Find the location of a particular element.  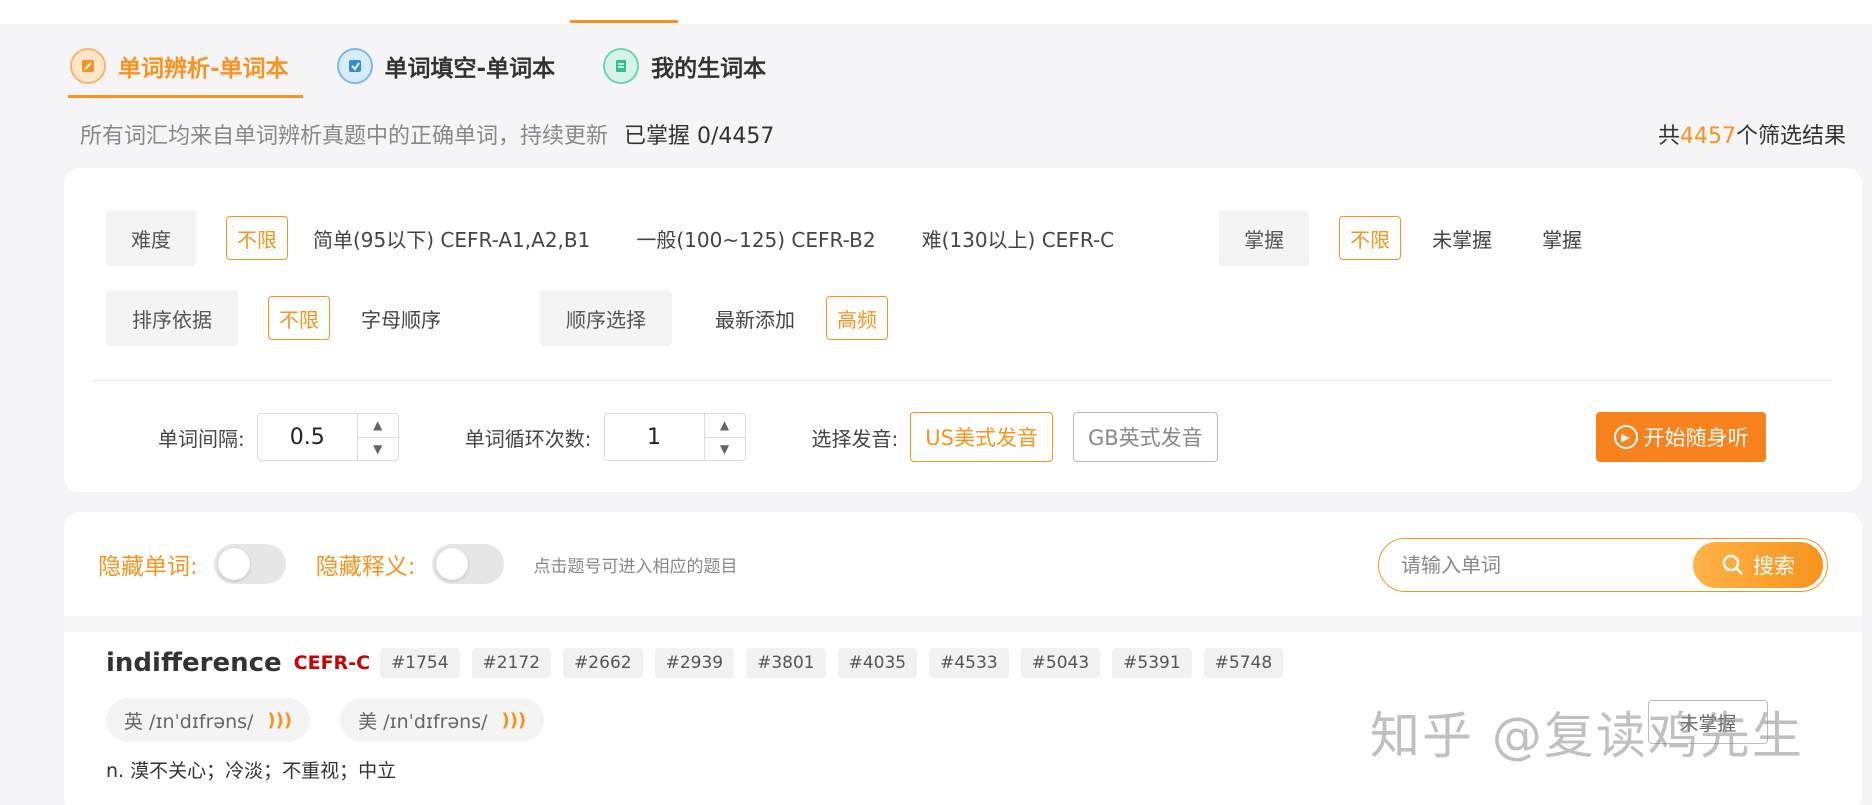

us-voice-button: US美式发音 is located at coordinates (981, 437).